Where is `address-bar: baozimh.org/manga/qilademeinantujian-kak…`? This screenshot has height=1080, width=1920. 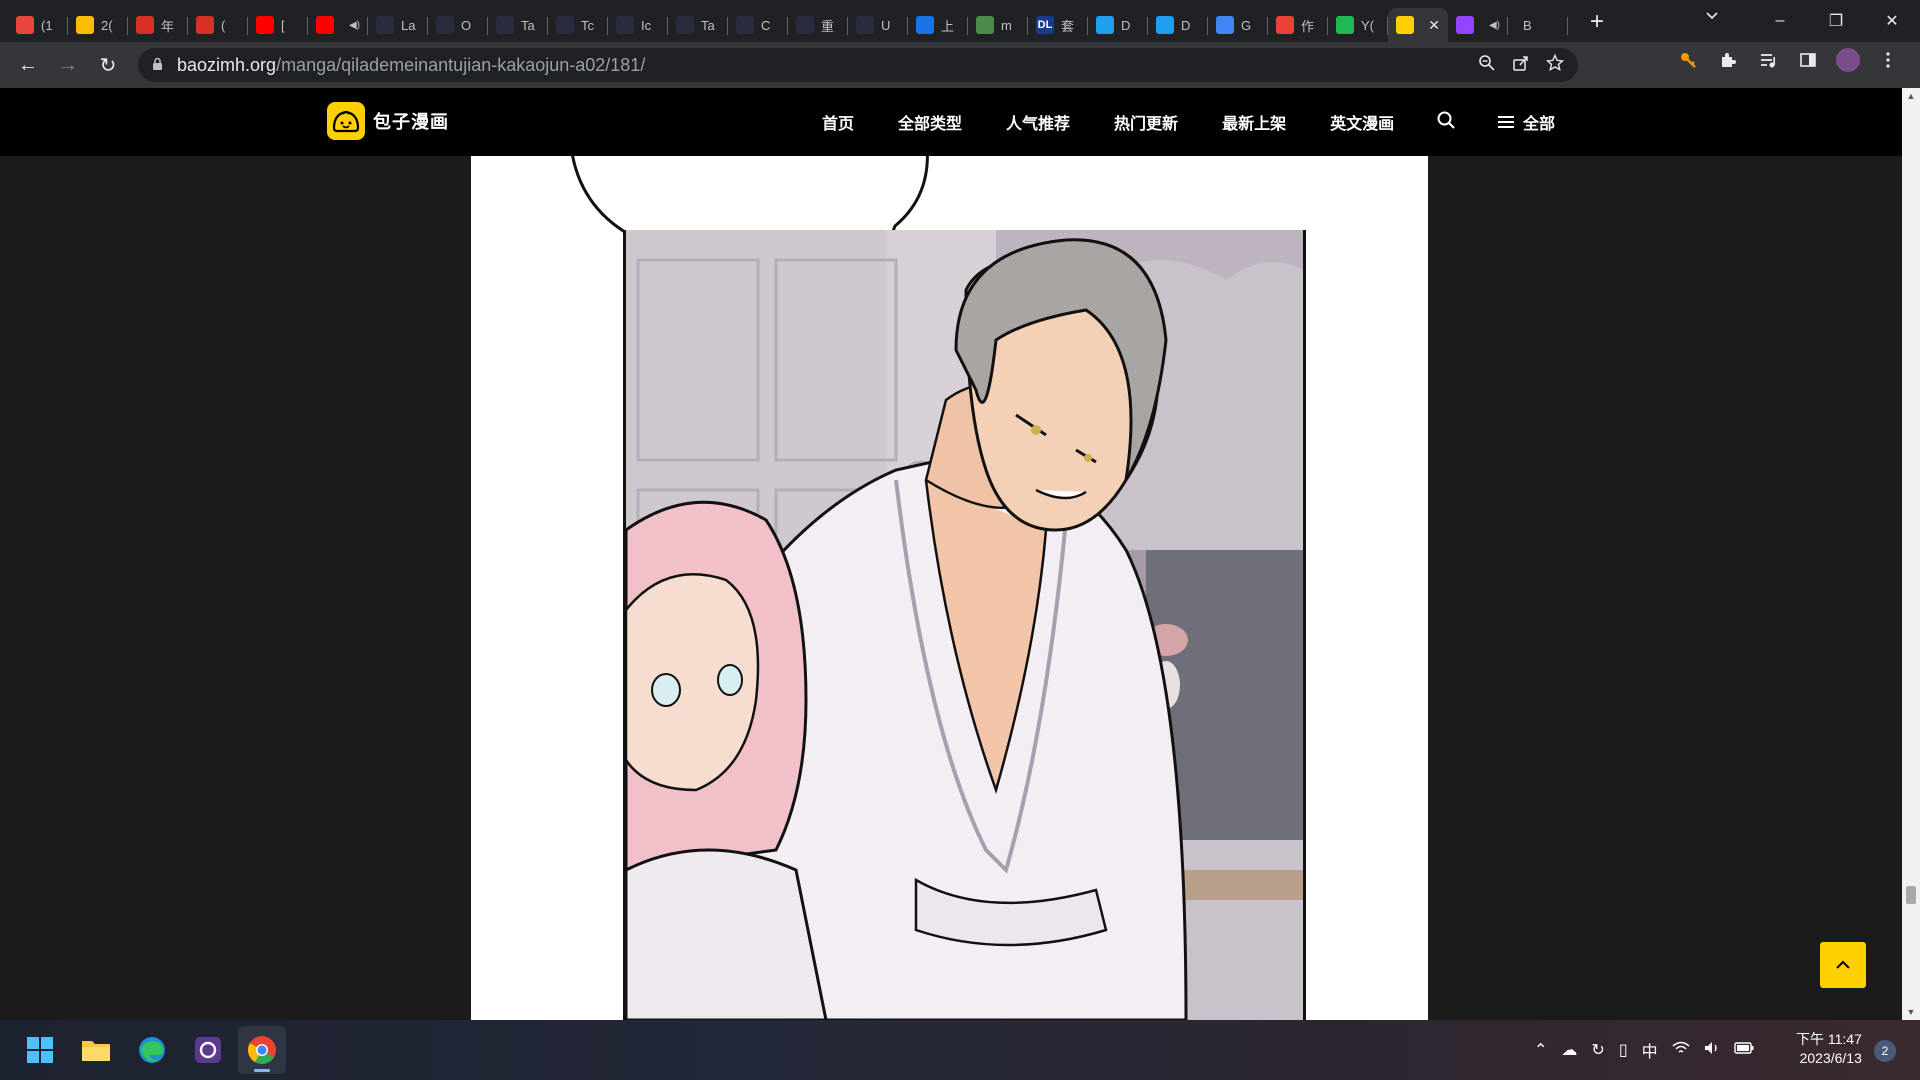
address-bar: baozimh.org/manga/qilademeinantujian-kak… is located at coordinates (858, 65).